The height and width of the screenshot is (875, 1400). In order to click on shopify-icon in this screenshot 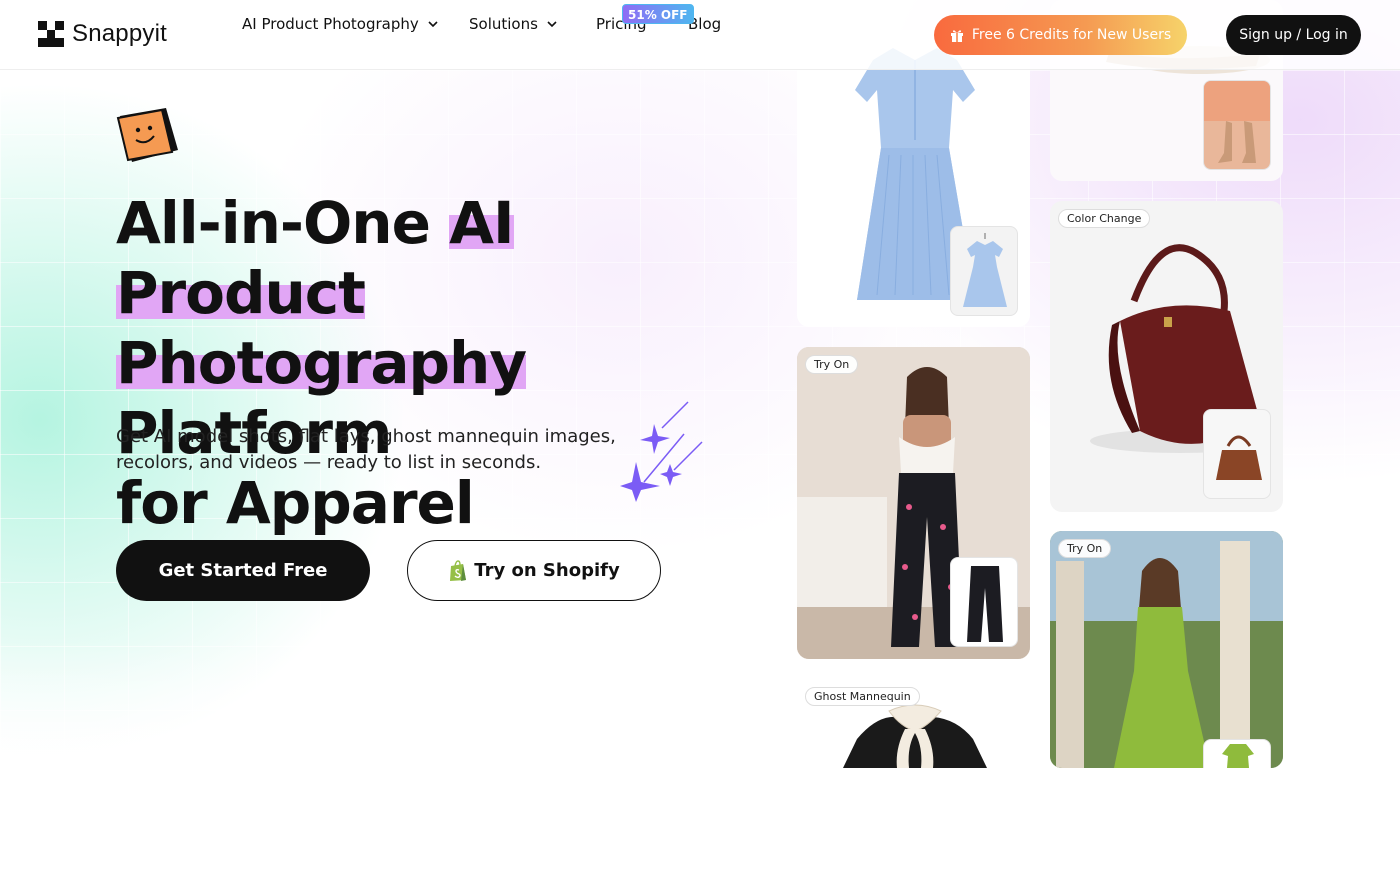, I will do `click(458, 570)`.